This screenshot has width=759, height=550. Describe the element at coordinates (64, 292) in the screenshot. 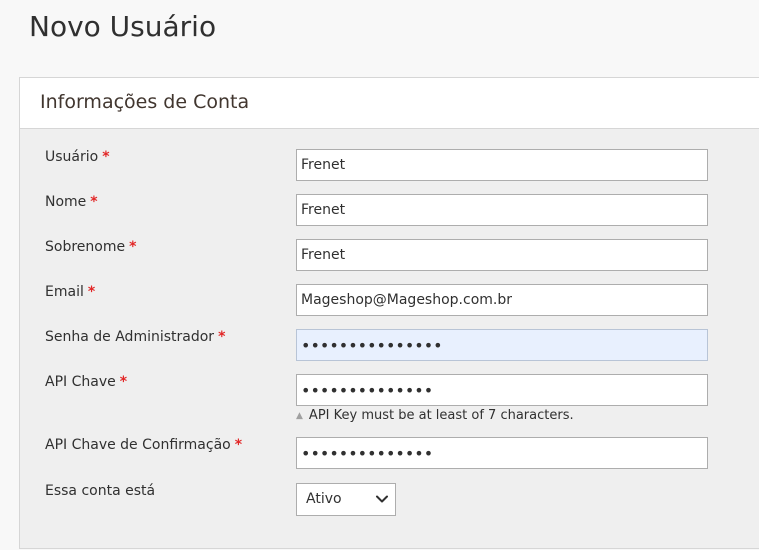

I see `email-label-text: Email` at that location.